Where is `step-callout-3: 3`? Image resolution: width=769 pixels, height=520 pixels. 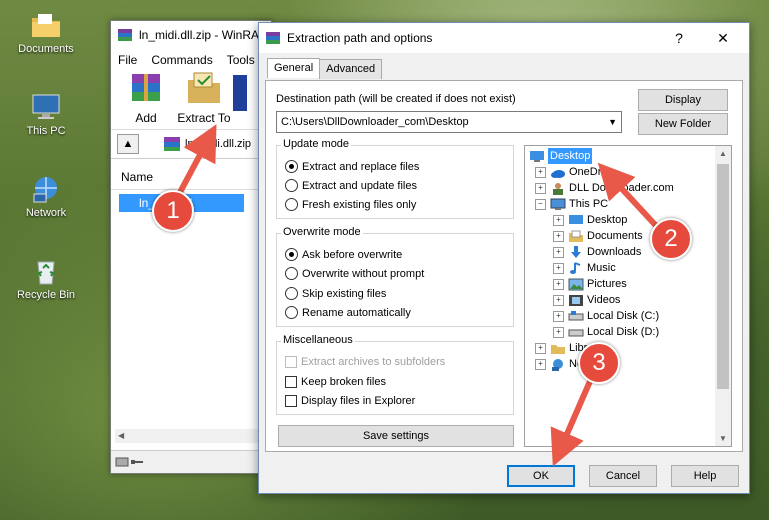 step-callout-3: 3 is located at coordinates (599, 363).